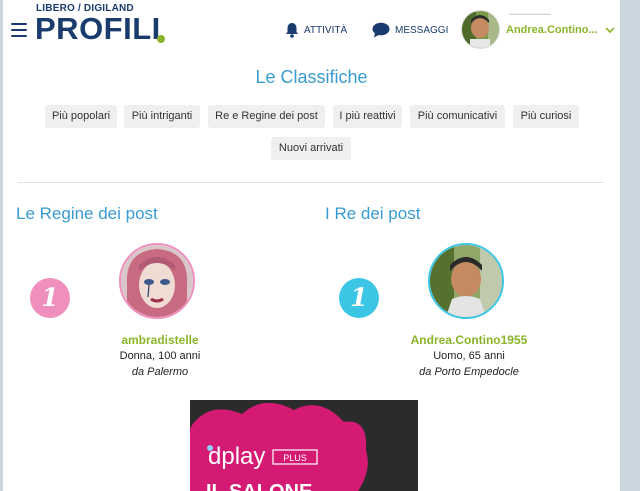 Image resolution: width=640 pixels, height=491 pixels. What do you see at coordinates (457, 116) in the screenshot?
I see `tab-piu-comunicativi: Più comunicativi` at bounding box center [457, 116].